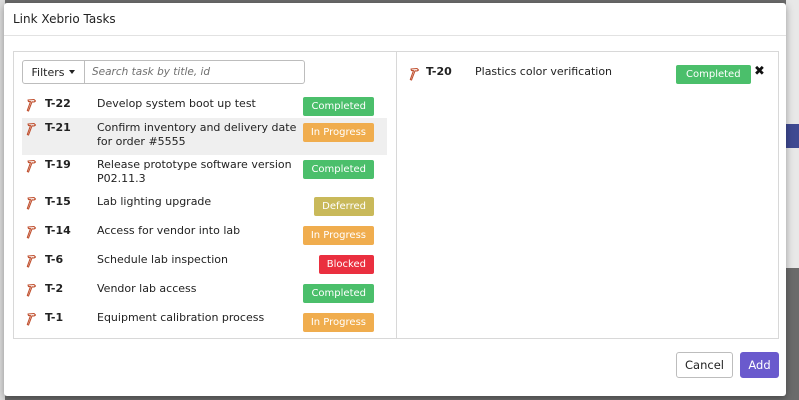 This screenshot has height=400, width=799. I want to click on task-title: Access for vendor into lab, so click(169, 230).